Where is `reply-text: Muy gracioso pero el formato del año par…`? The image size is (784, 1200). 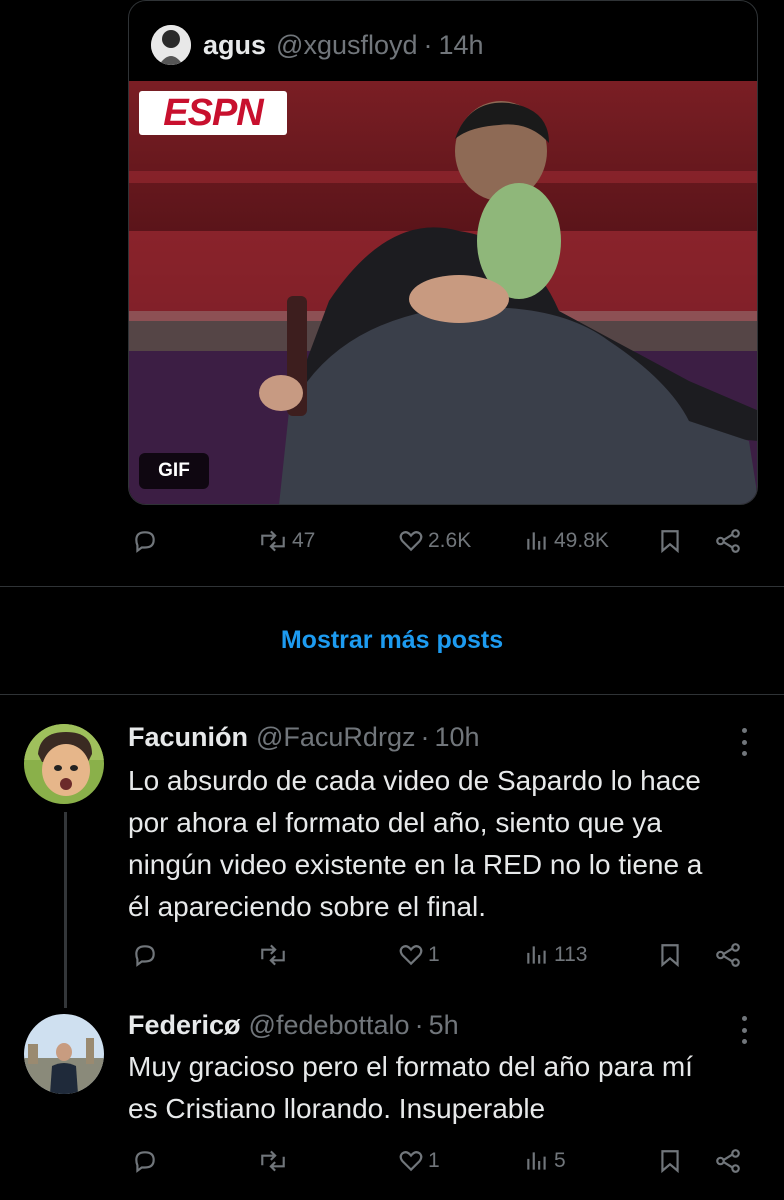
reply-text: Muy gracioso pero el formato del año par… is located at coordinates (448, 1088).